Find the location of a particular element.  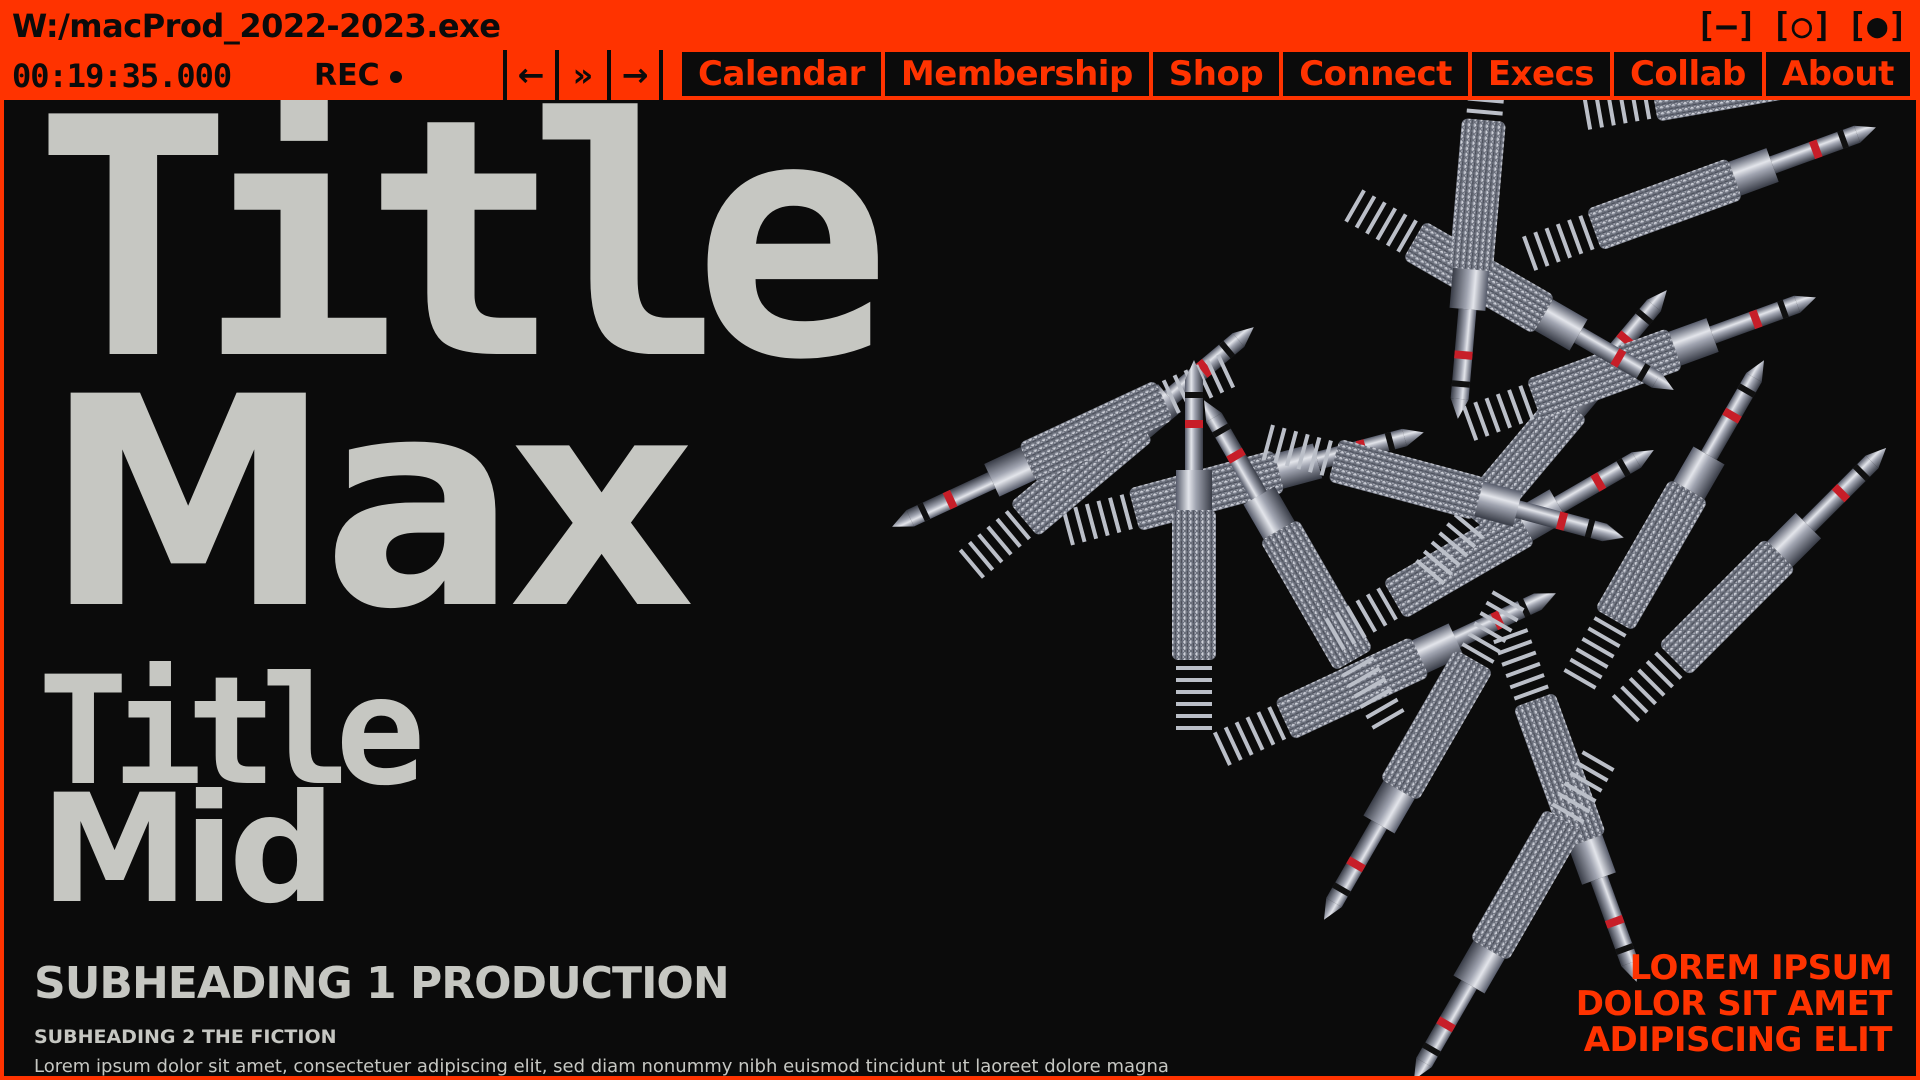

title-mid-line2: Mid is located at coordinates (188, 850).